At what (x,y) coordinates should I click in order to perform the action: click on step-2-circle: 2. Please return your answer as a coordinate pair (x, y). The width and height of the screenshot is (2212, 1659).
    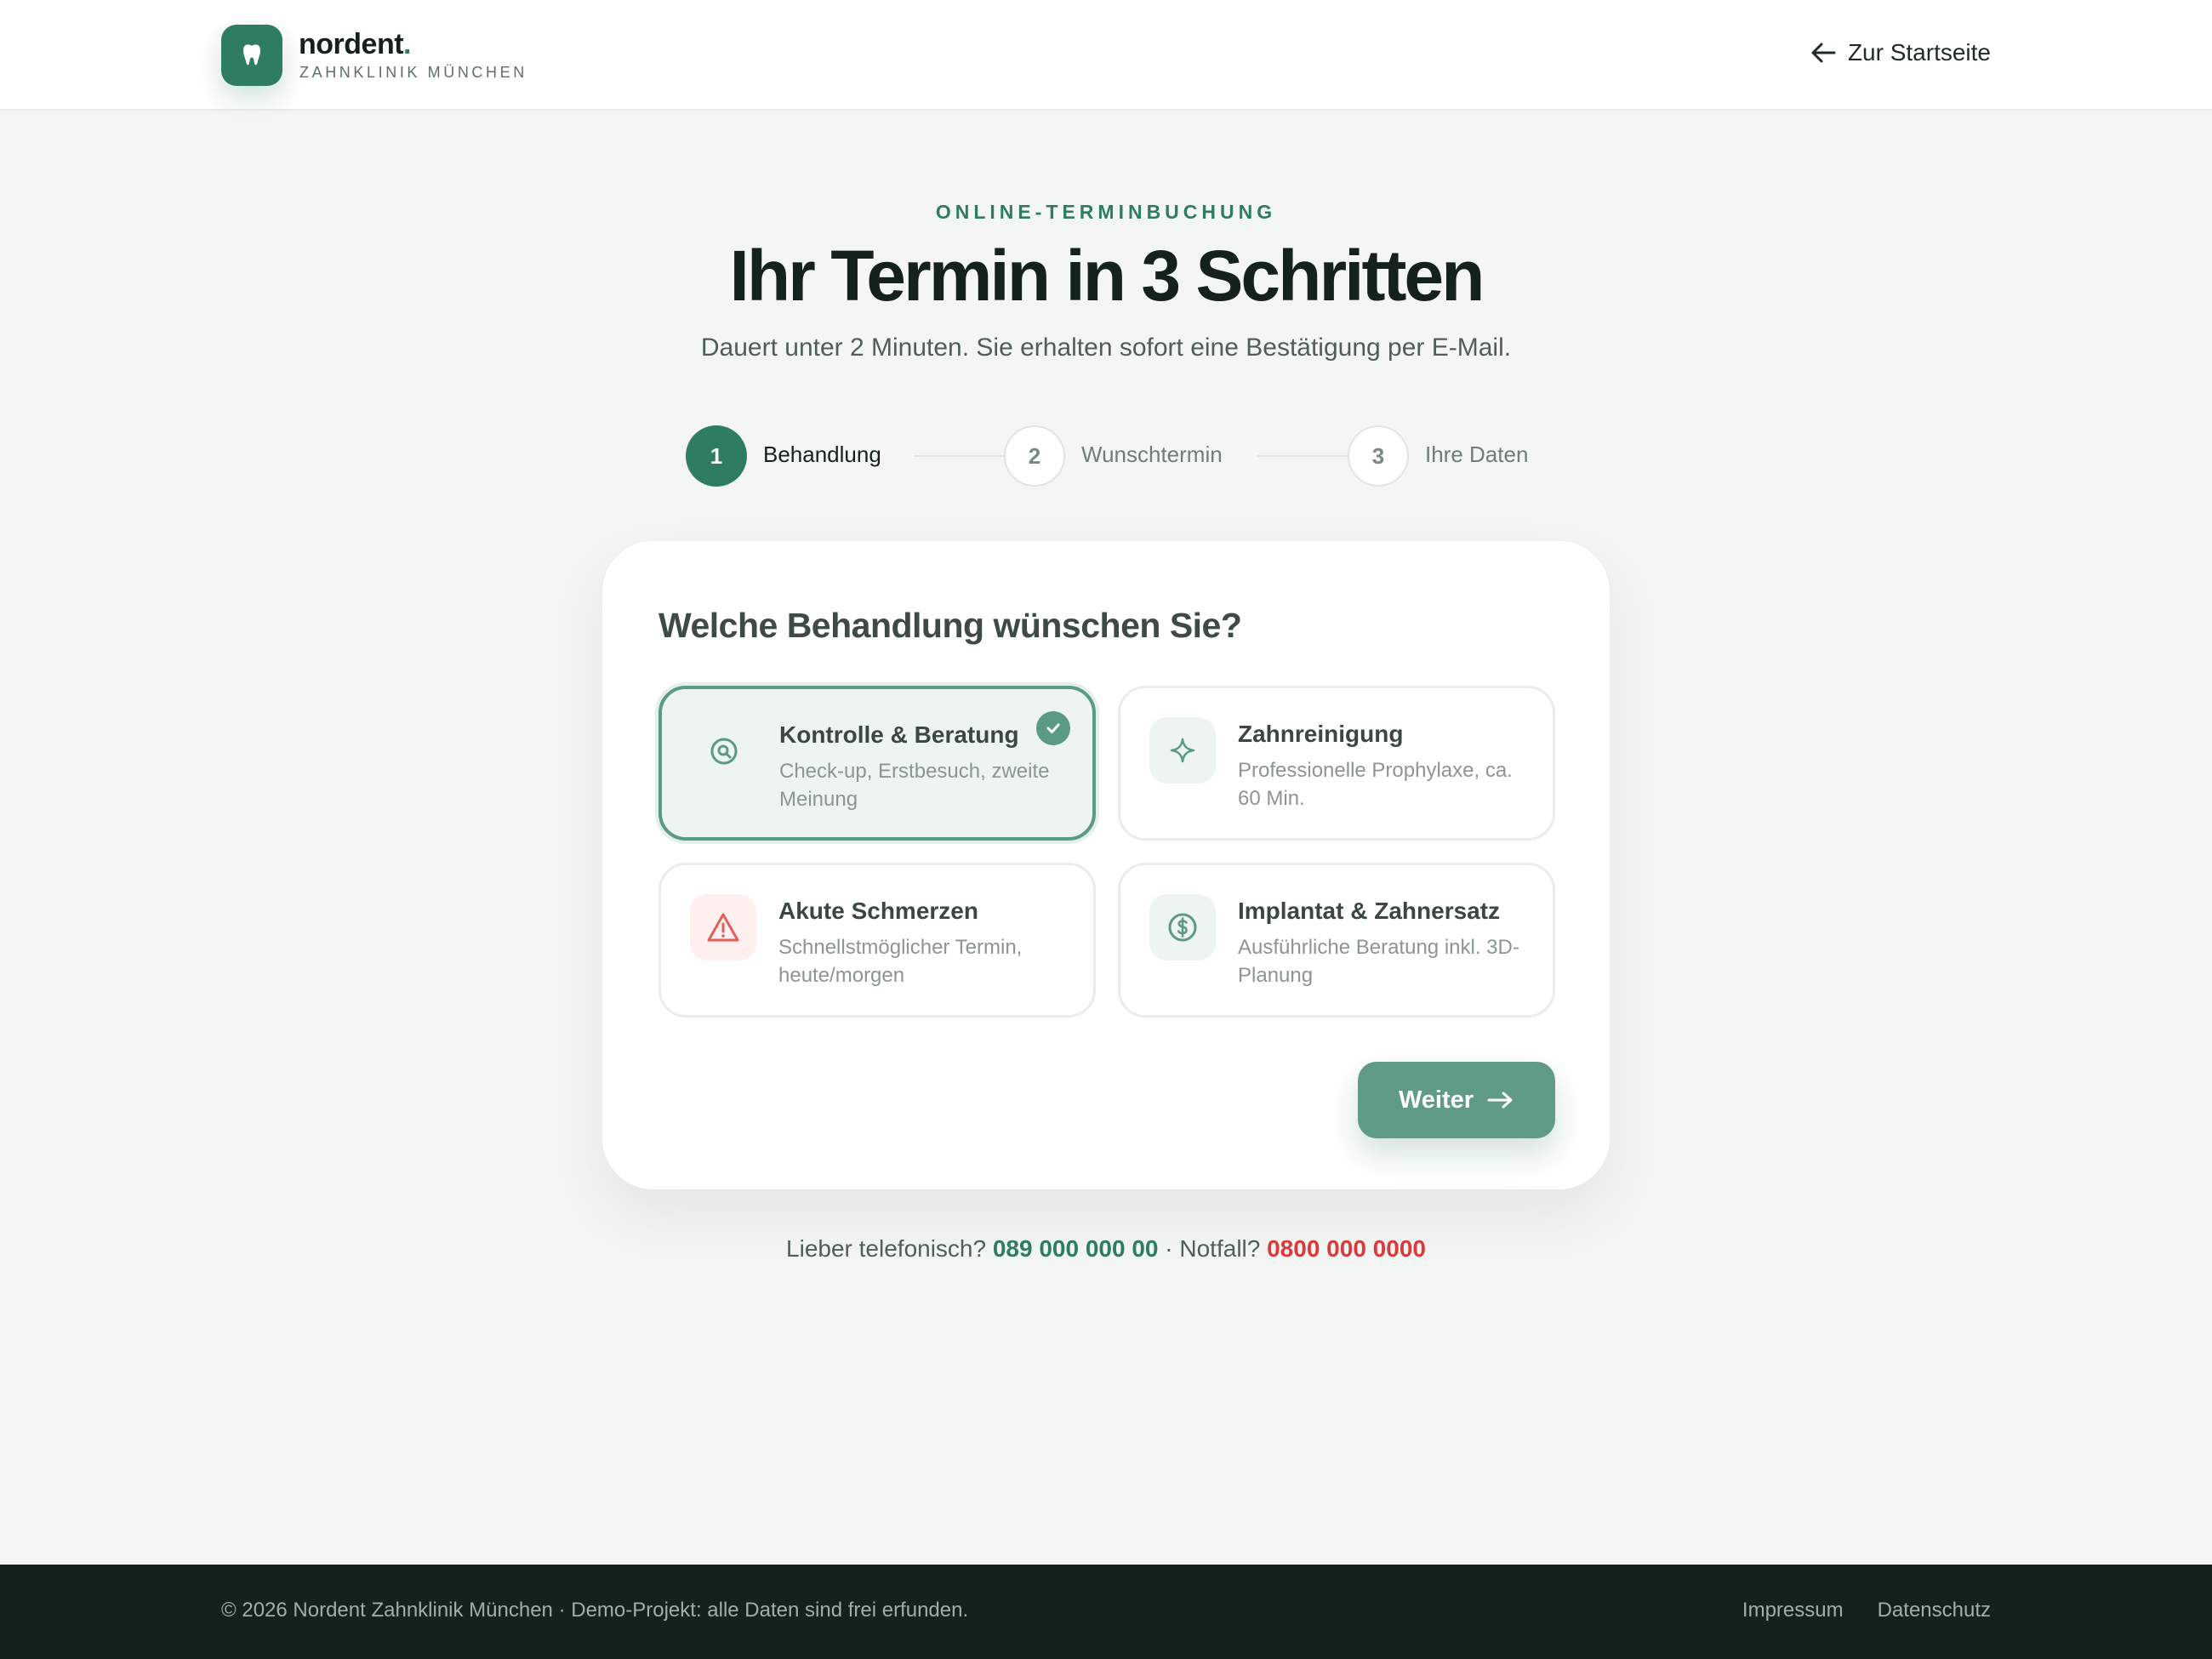
    Looking at the image, I should click on (1034, 456).